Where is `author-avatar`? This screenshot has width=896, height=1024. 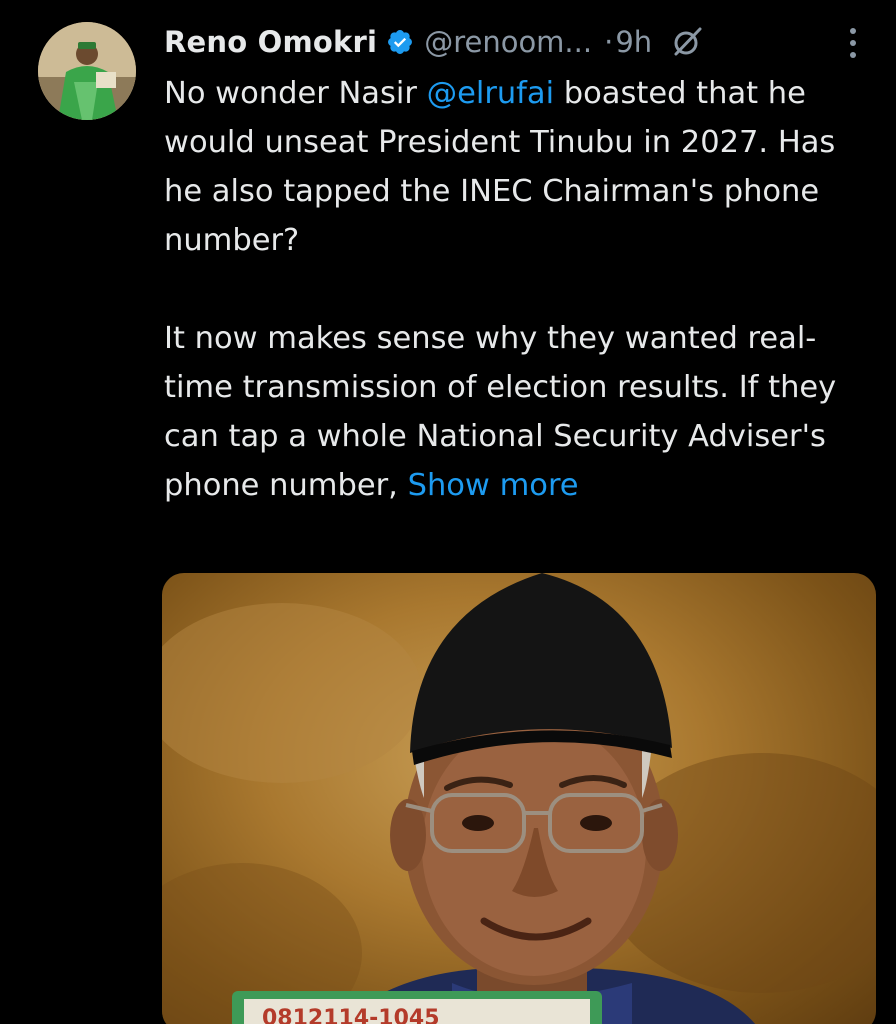
author-avatar is located at coordinates (87, 71).